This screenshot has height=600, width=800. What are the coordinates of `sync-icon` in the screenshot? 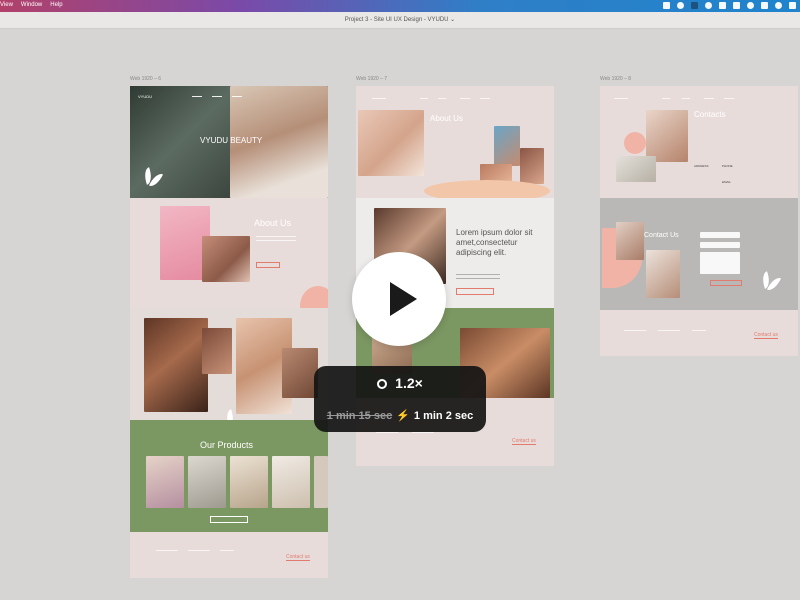 It's located at (680, 5).